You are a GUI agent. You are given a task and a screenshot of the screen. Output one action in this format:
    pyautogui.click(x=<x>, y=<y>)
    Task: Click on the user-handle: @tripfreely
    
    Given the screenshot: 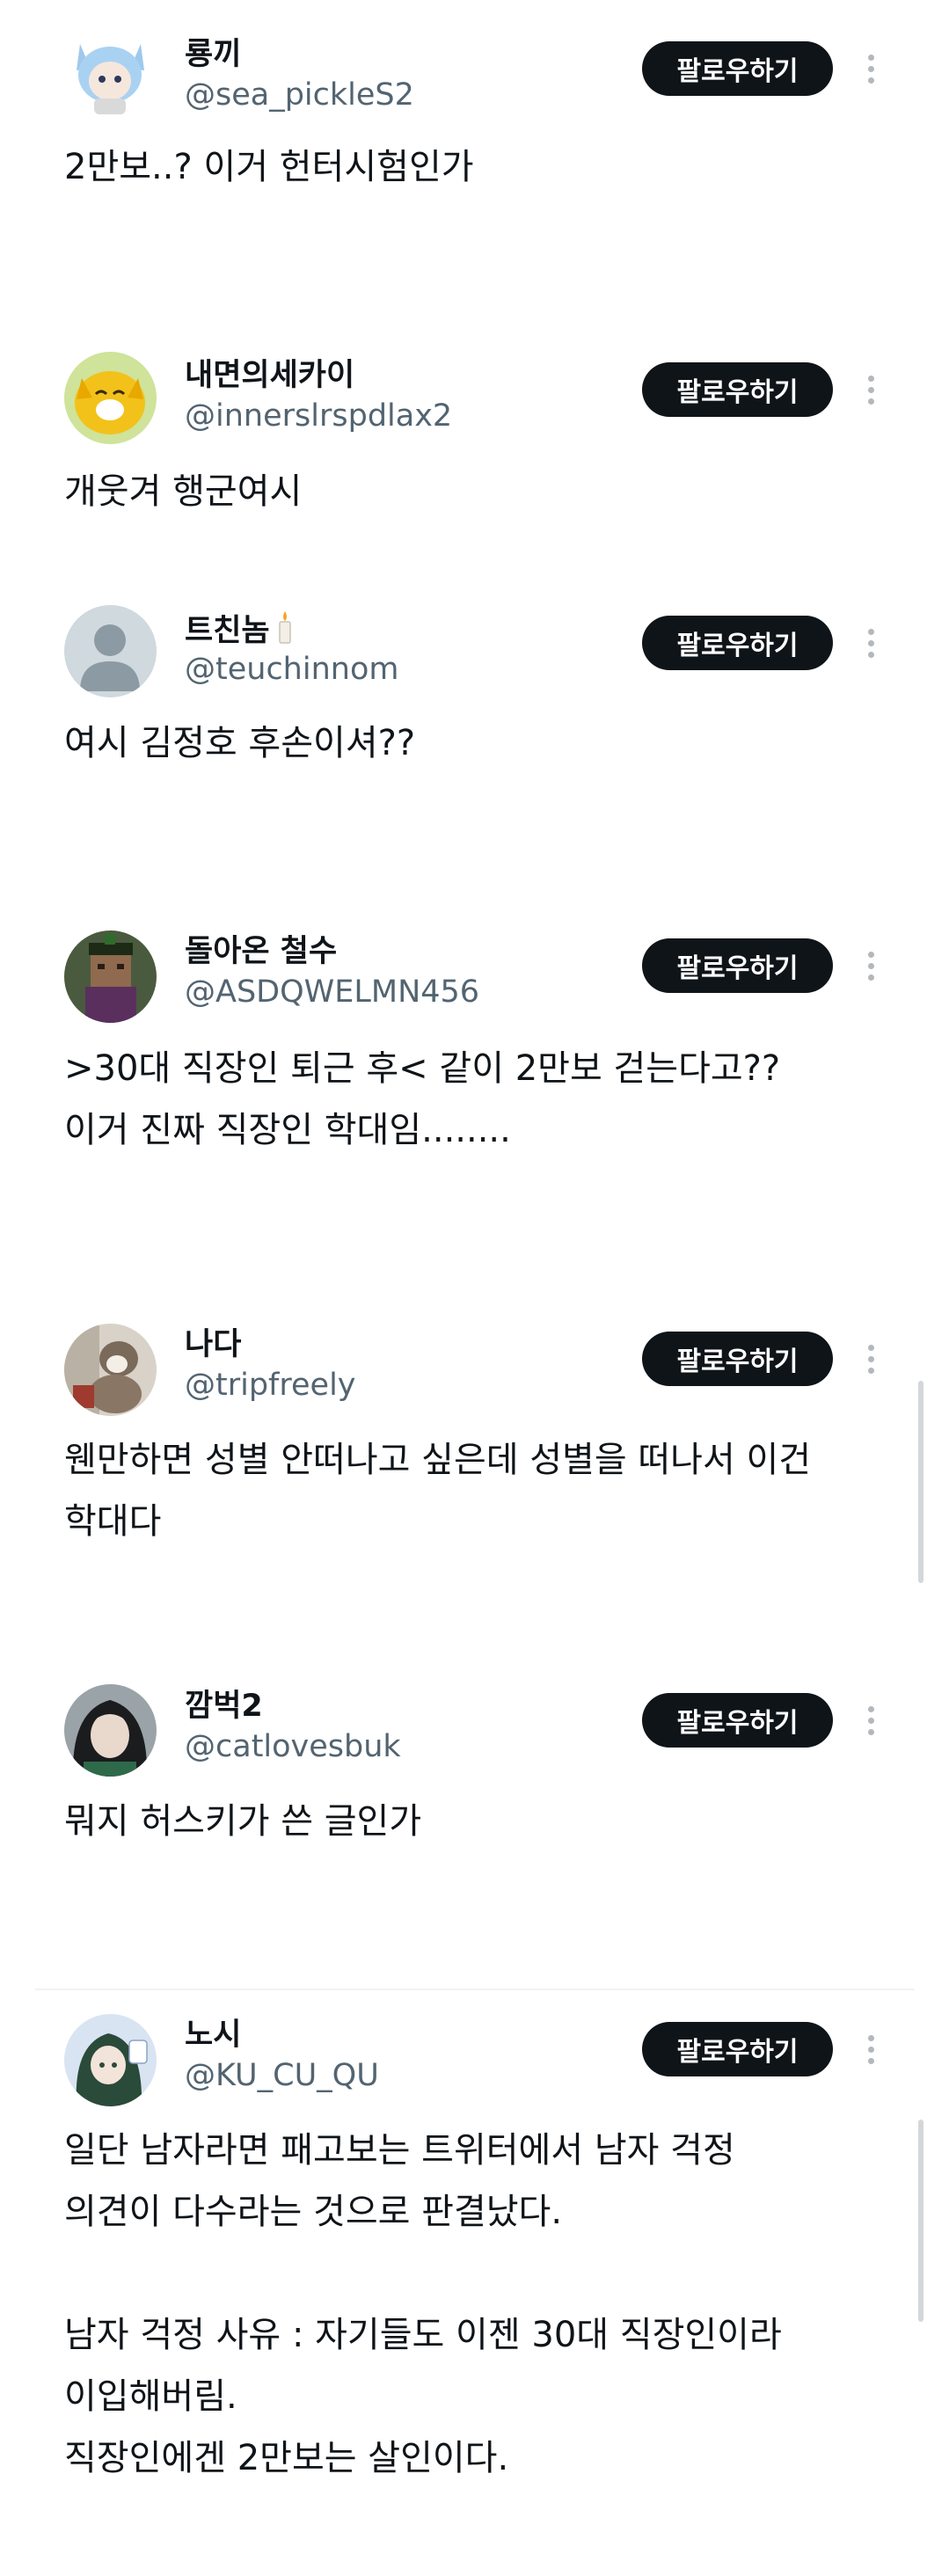 What is the action you would take?
    pyautogui.click(x=271, y=1385)
    